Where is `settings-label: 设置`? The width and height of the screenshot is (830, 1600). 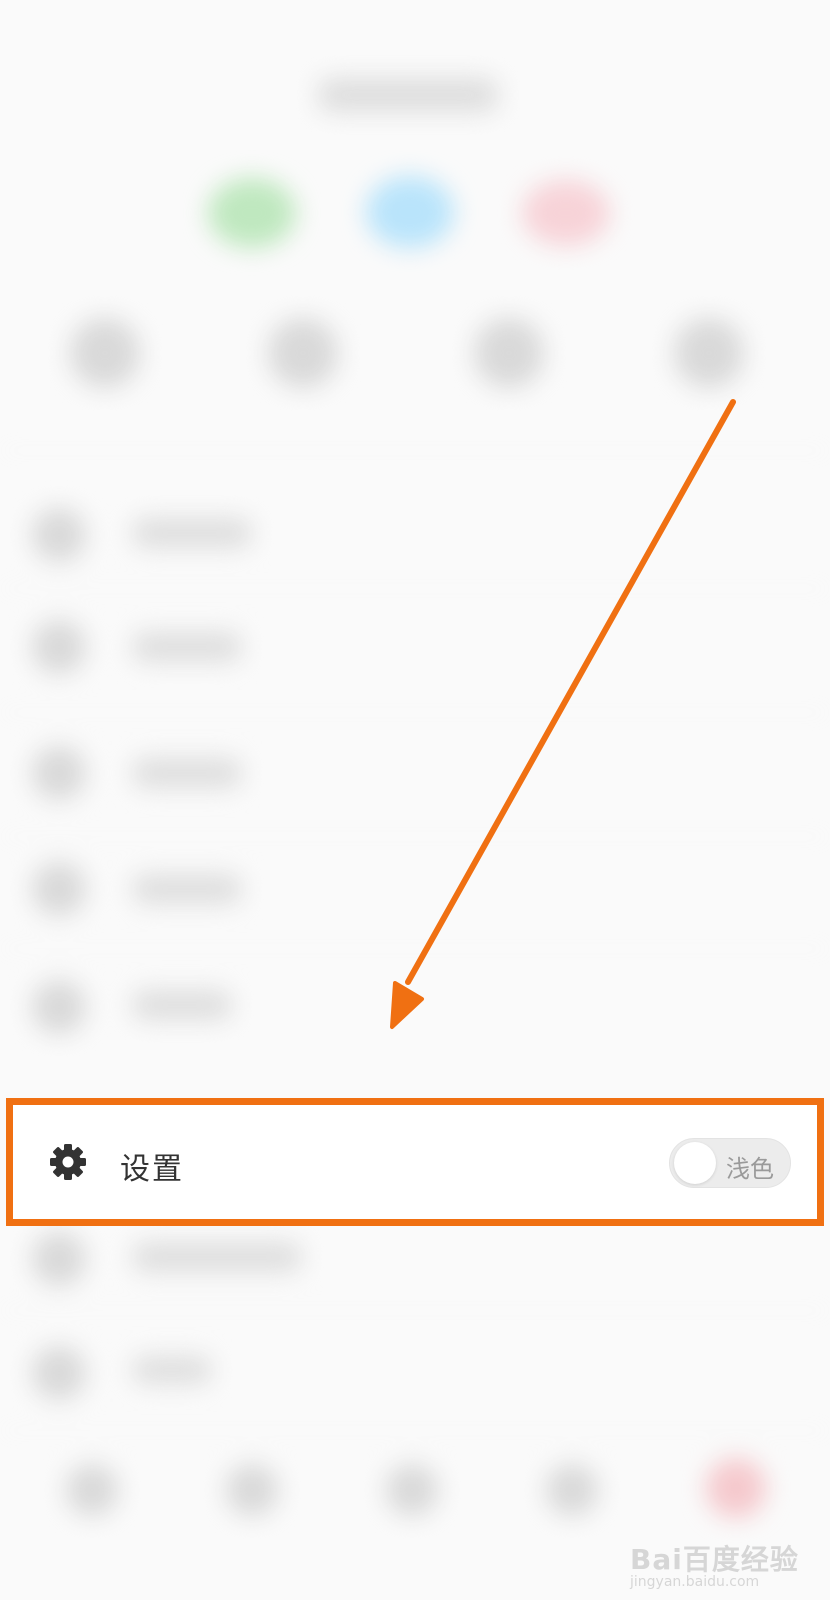 settings-label: 设置 is located at coordinates (152, 1169).